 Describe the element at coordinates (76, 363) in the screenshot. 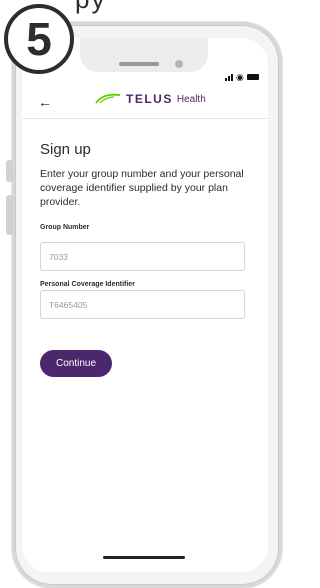

I see `continue-button: Continue` at that location.